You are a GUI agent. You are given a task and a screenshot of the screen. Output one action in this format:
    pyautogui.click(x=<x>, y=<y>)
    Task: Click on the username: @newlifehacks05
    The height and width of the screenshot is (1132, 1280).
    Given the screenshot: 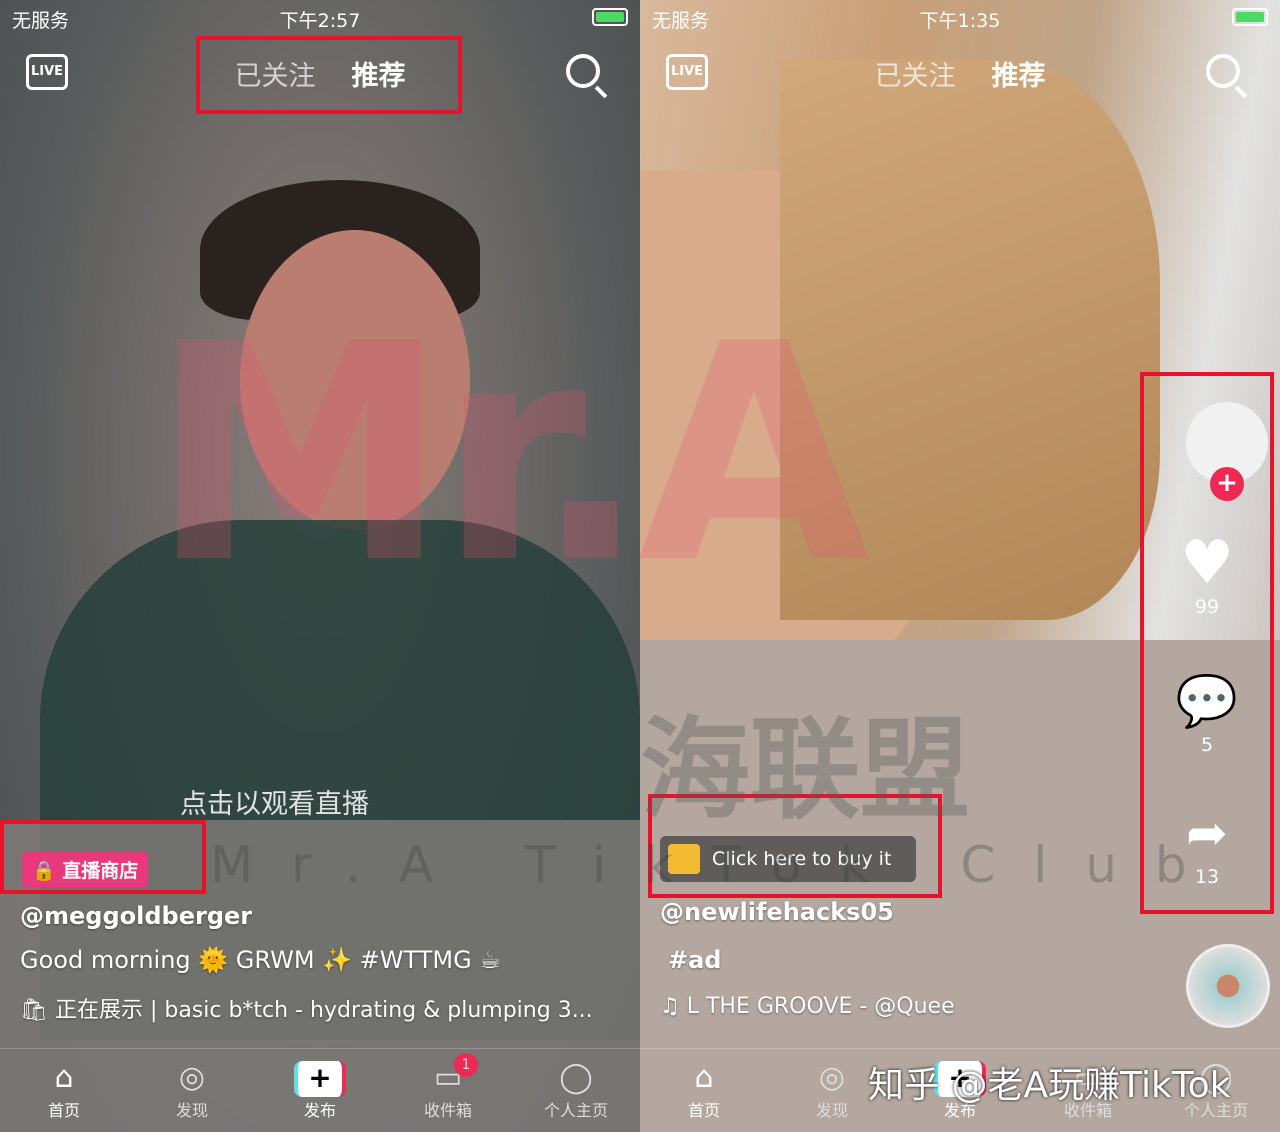 What is the action you would take?
    pyautogui.click(x=777, y=912)
    